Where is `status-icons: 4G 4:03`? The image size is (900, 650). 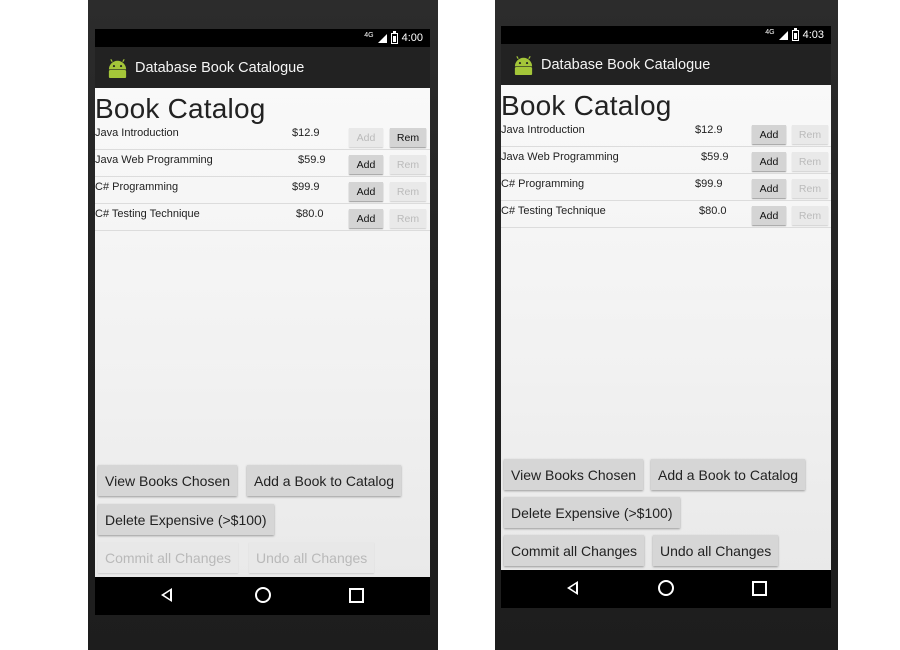
status-icons: 4G 4:03 is located at coordinates (794, 34).